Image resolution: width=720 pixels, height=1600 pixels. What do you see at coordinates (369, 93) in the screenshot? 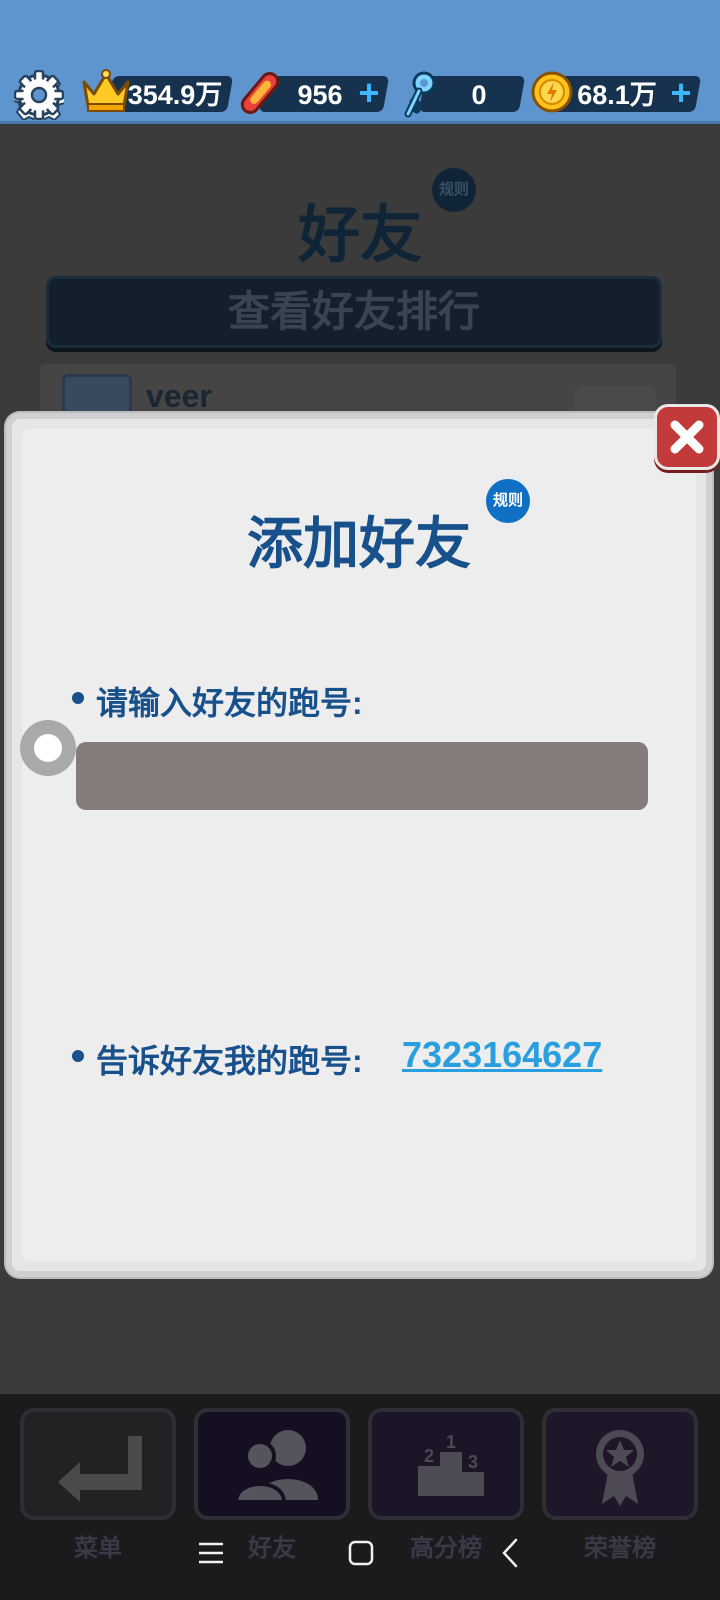
I see `add-boards-button: +` at bounding box center [369, 93].